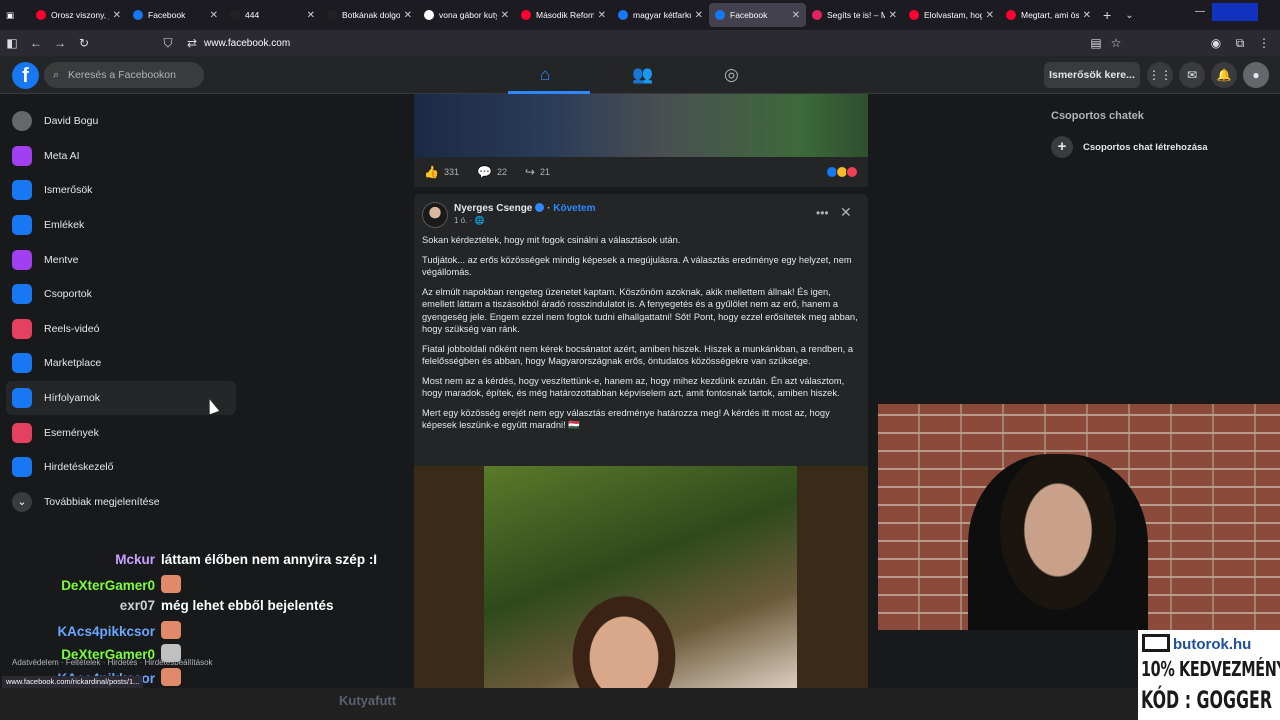 Image resolution: width=1280 pixels, height=720 pixels. What do you see at coordinates (435, 215) in the screenshot?
I see `author-avatar` at bounding box center [435, 215].